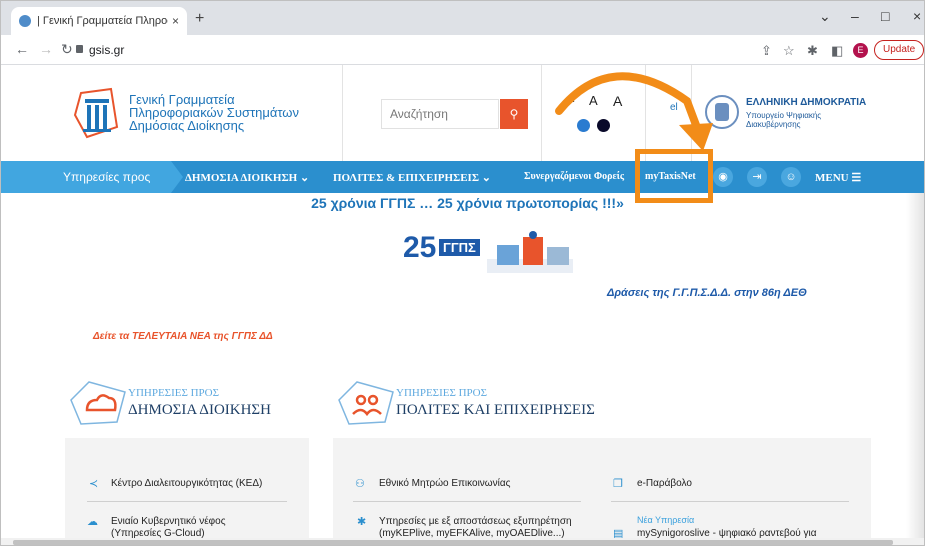 This screenshot has width=925, height=546. I want to click on nav-partners: Συνεργαζόμενοι Φορείς, so click(574, 176).